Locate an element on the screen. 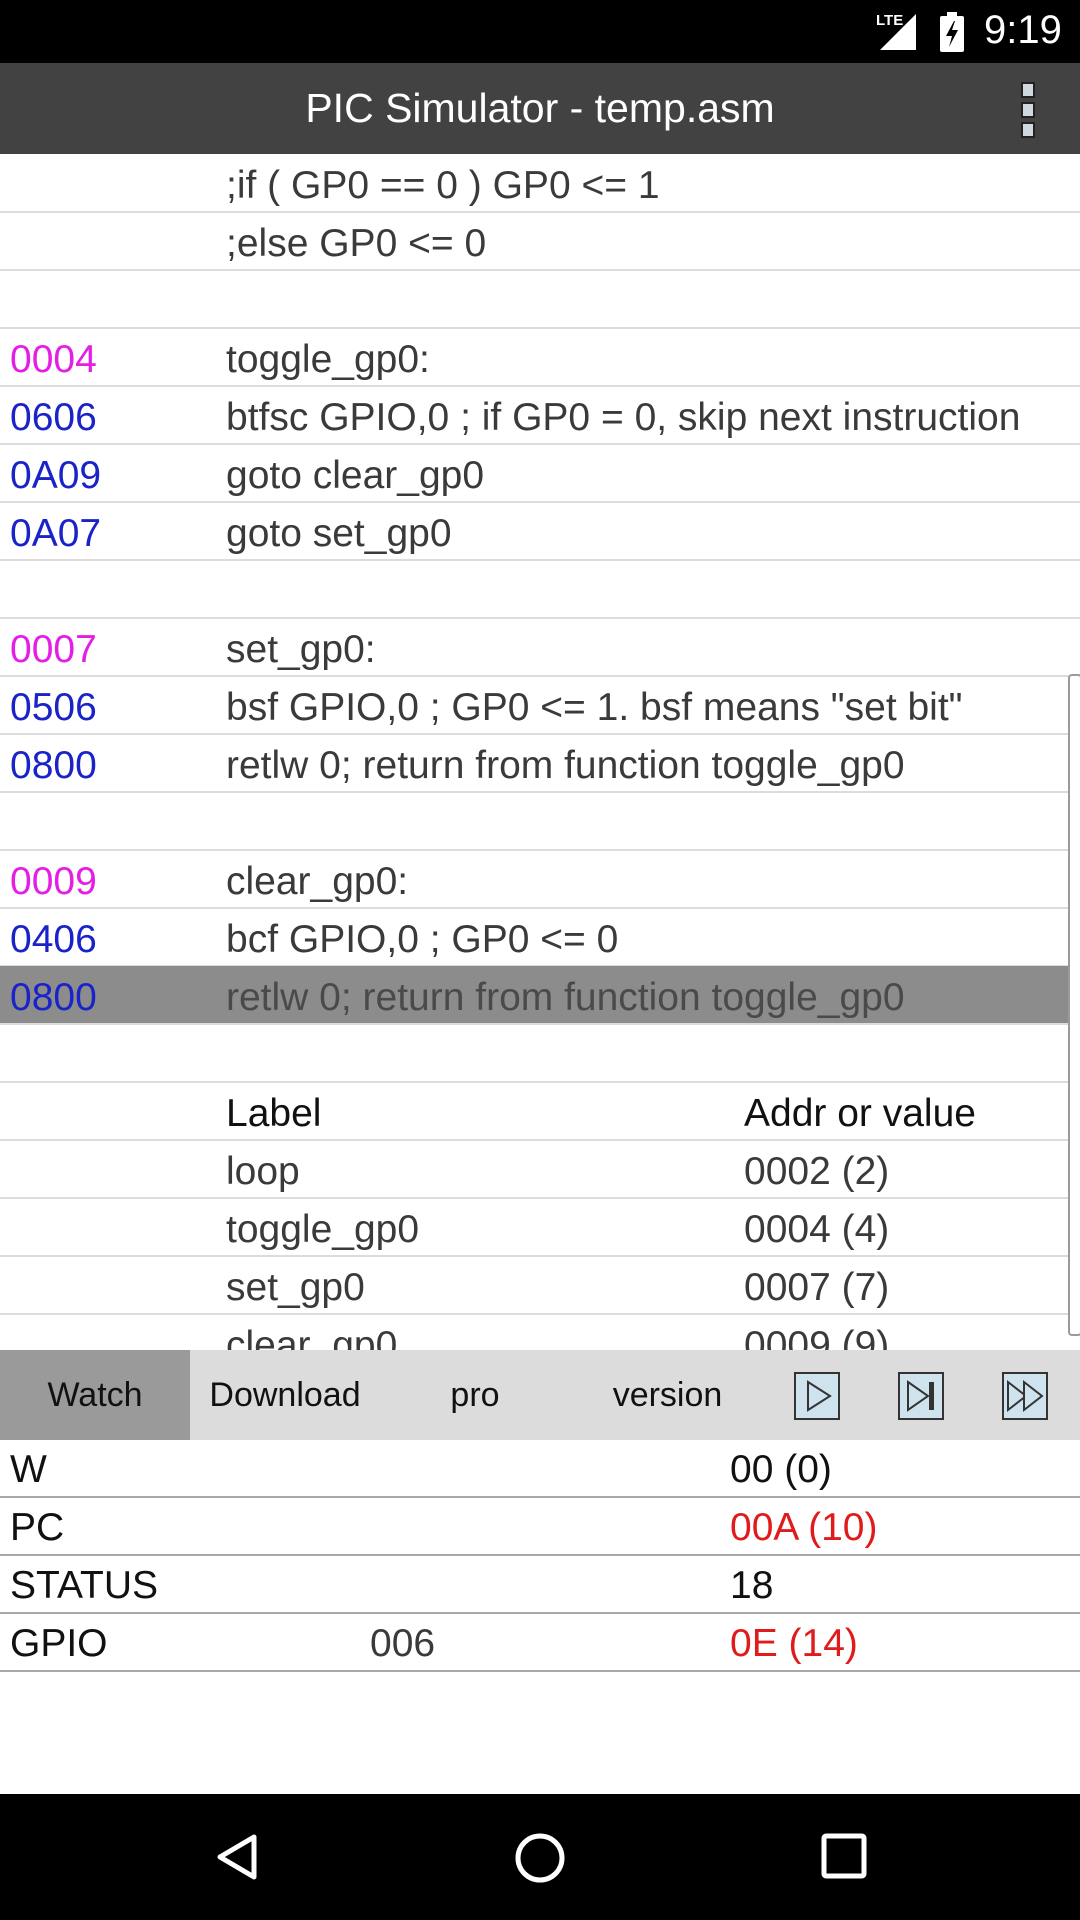  app-bar: PIC Simulator - temp.asm is located at coordinates (540, 108).